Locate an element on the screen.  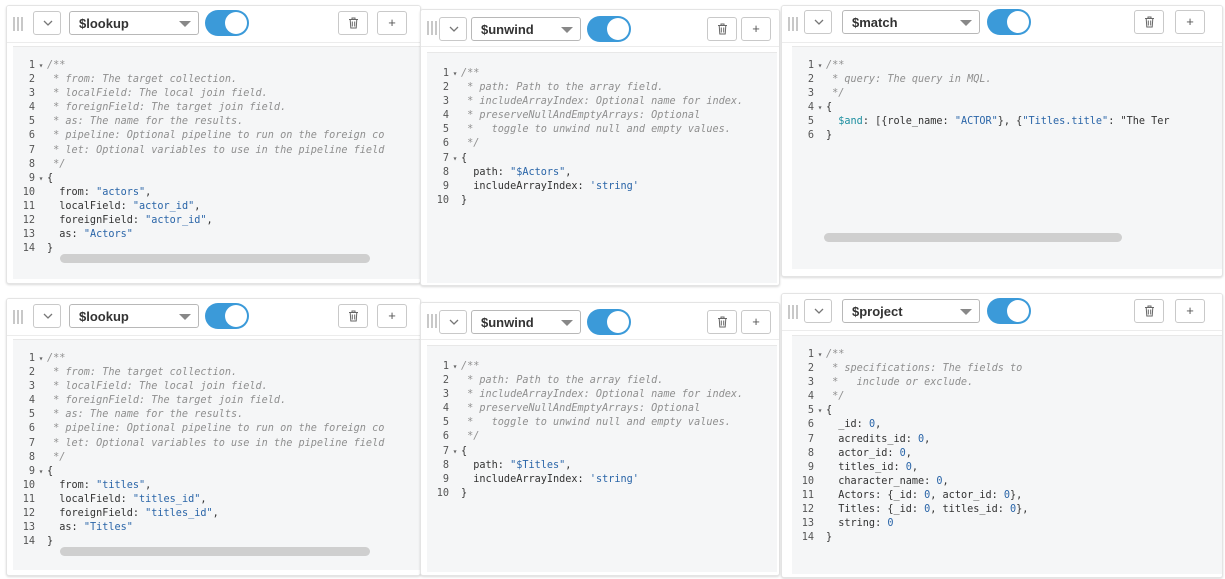
code-text: as: "Titles" is located at coordinates (90, 528).